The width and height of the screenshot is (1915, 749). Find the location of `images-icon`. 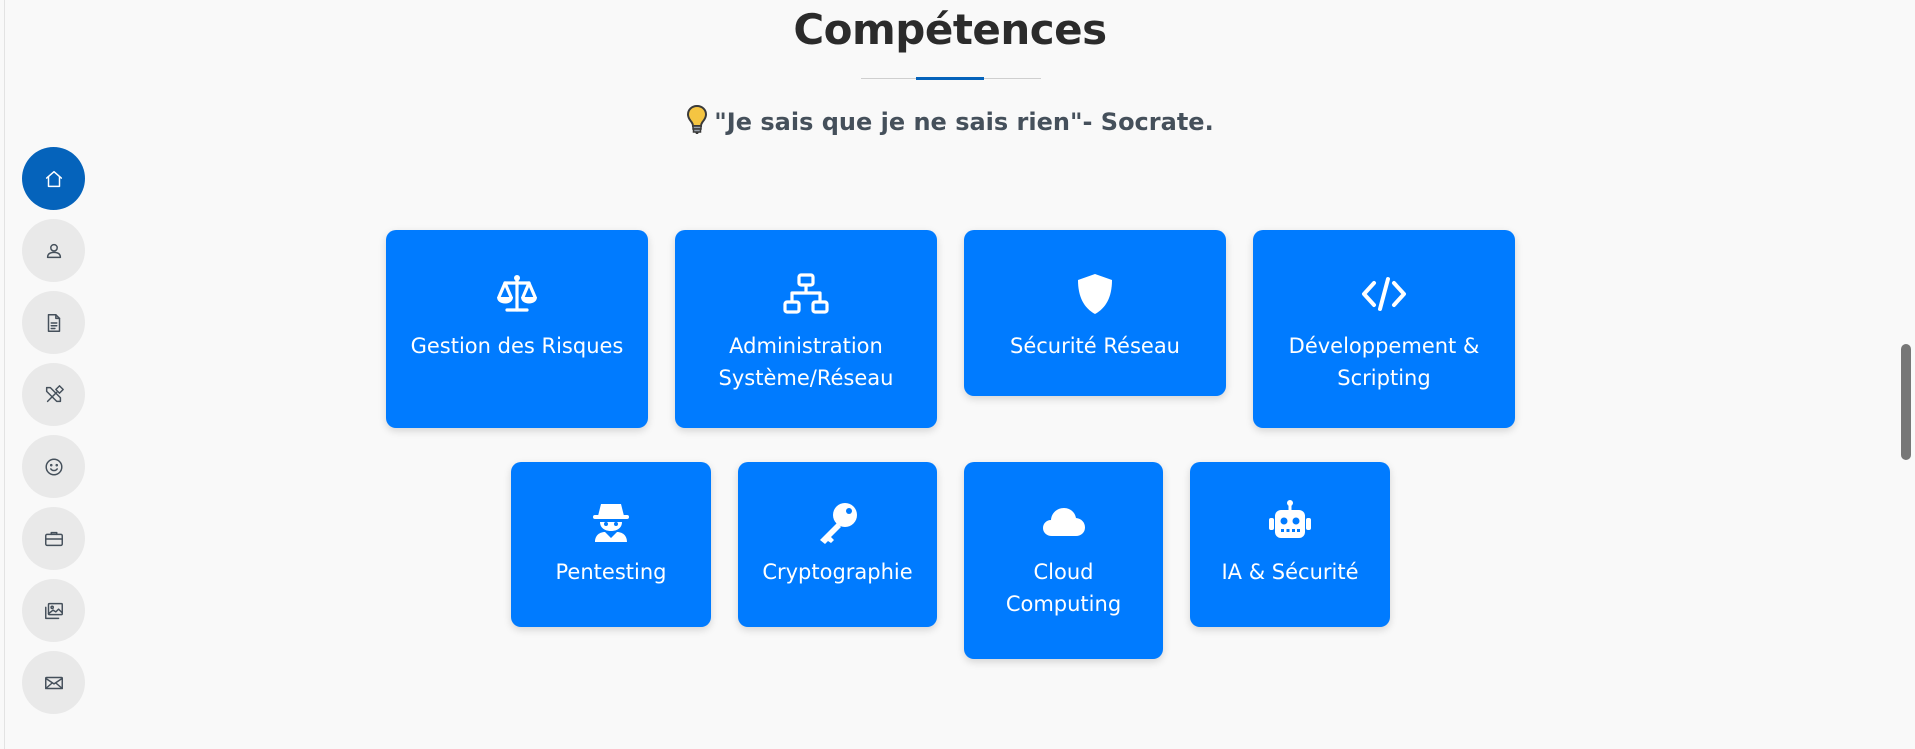

images-icon is located at coordinates (53, 610).